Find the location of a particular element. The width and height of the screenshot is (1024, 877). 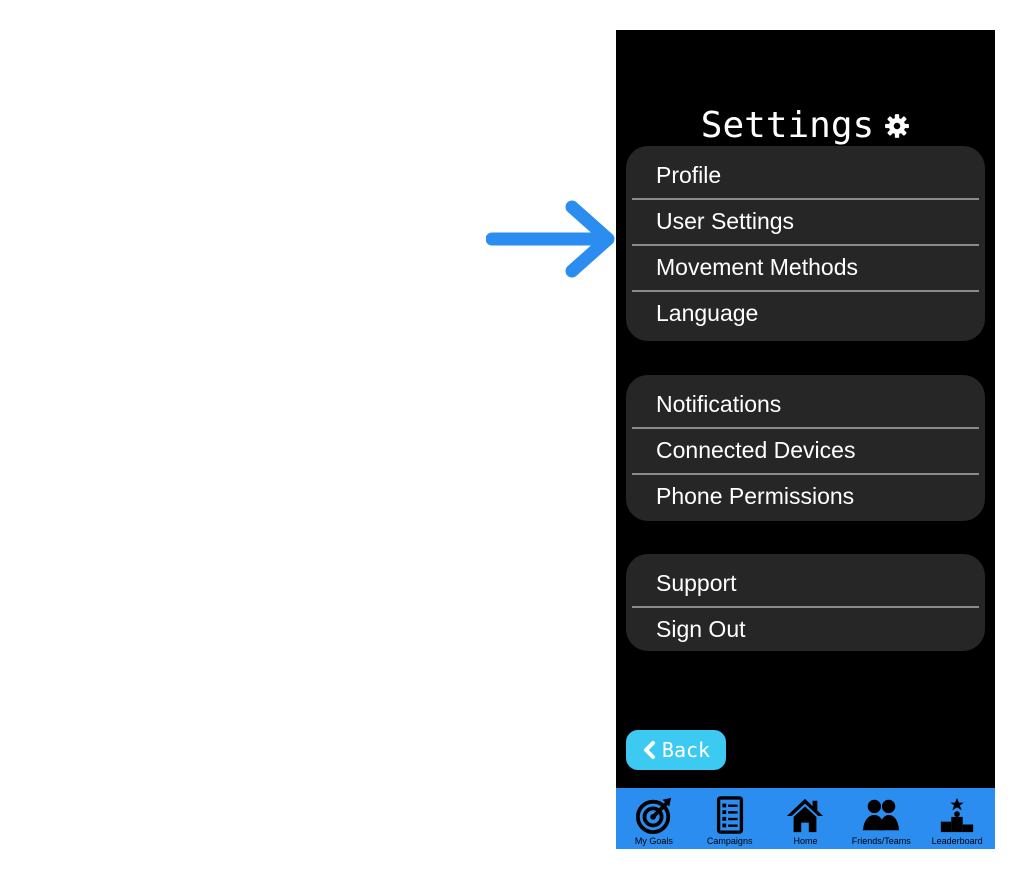

page-title: Settings is located at coordinates (787, 125).